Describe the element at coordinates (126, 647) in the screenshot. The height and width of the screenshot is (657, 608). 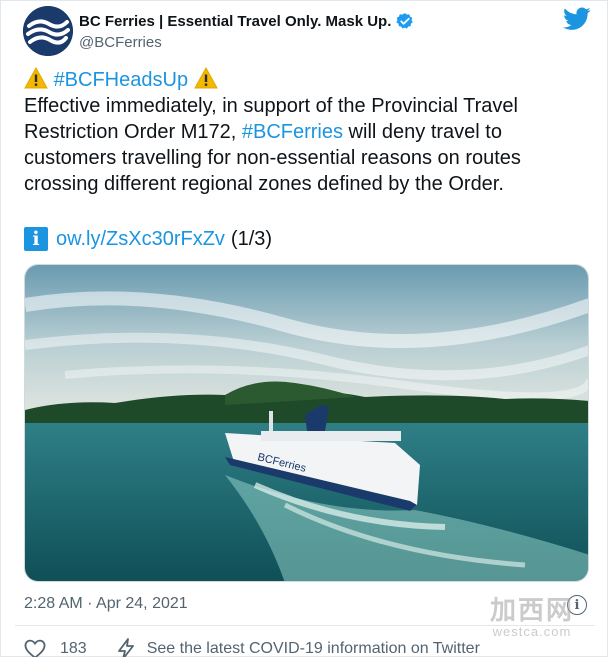
I see `lightning-bolt-icon` at that location.